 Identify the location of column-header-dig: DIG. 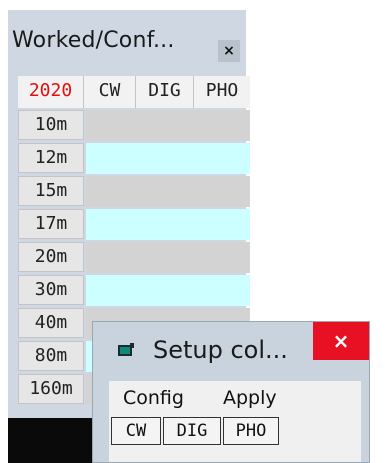
(165, 92).